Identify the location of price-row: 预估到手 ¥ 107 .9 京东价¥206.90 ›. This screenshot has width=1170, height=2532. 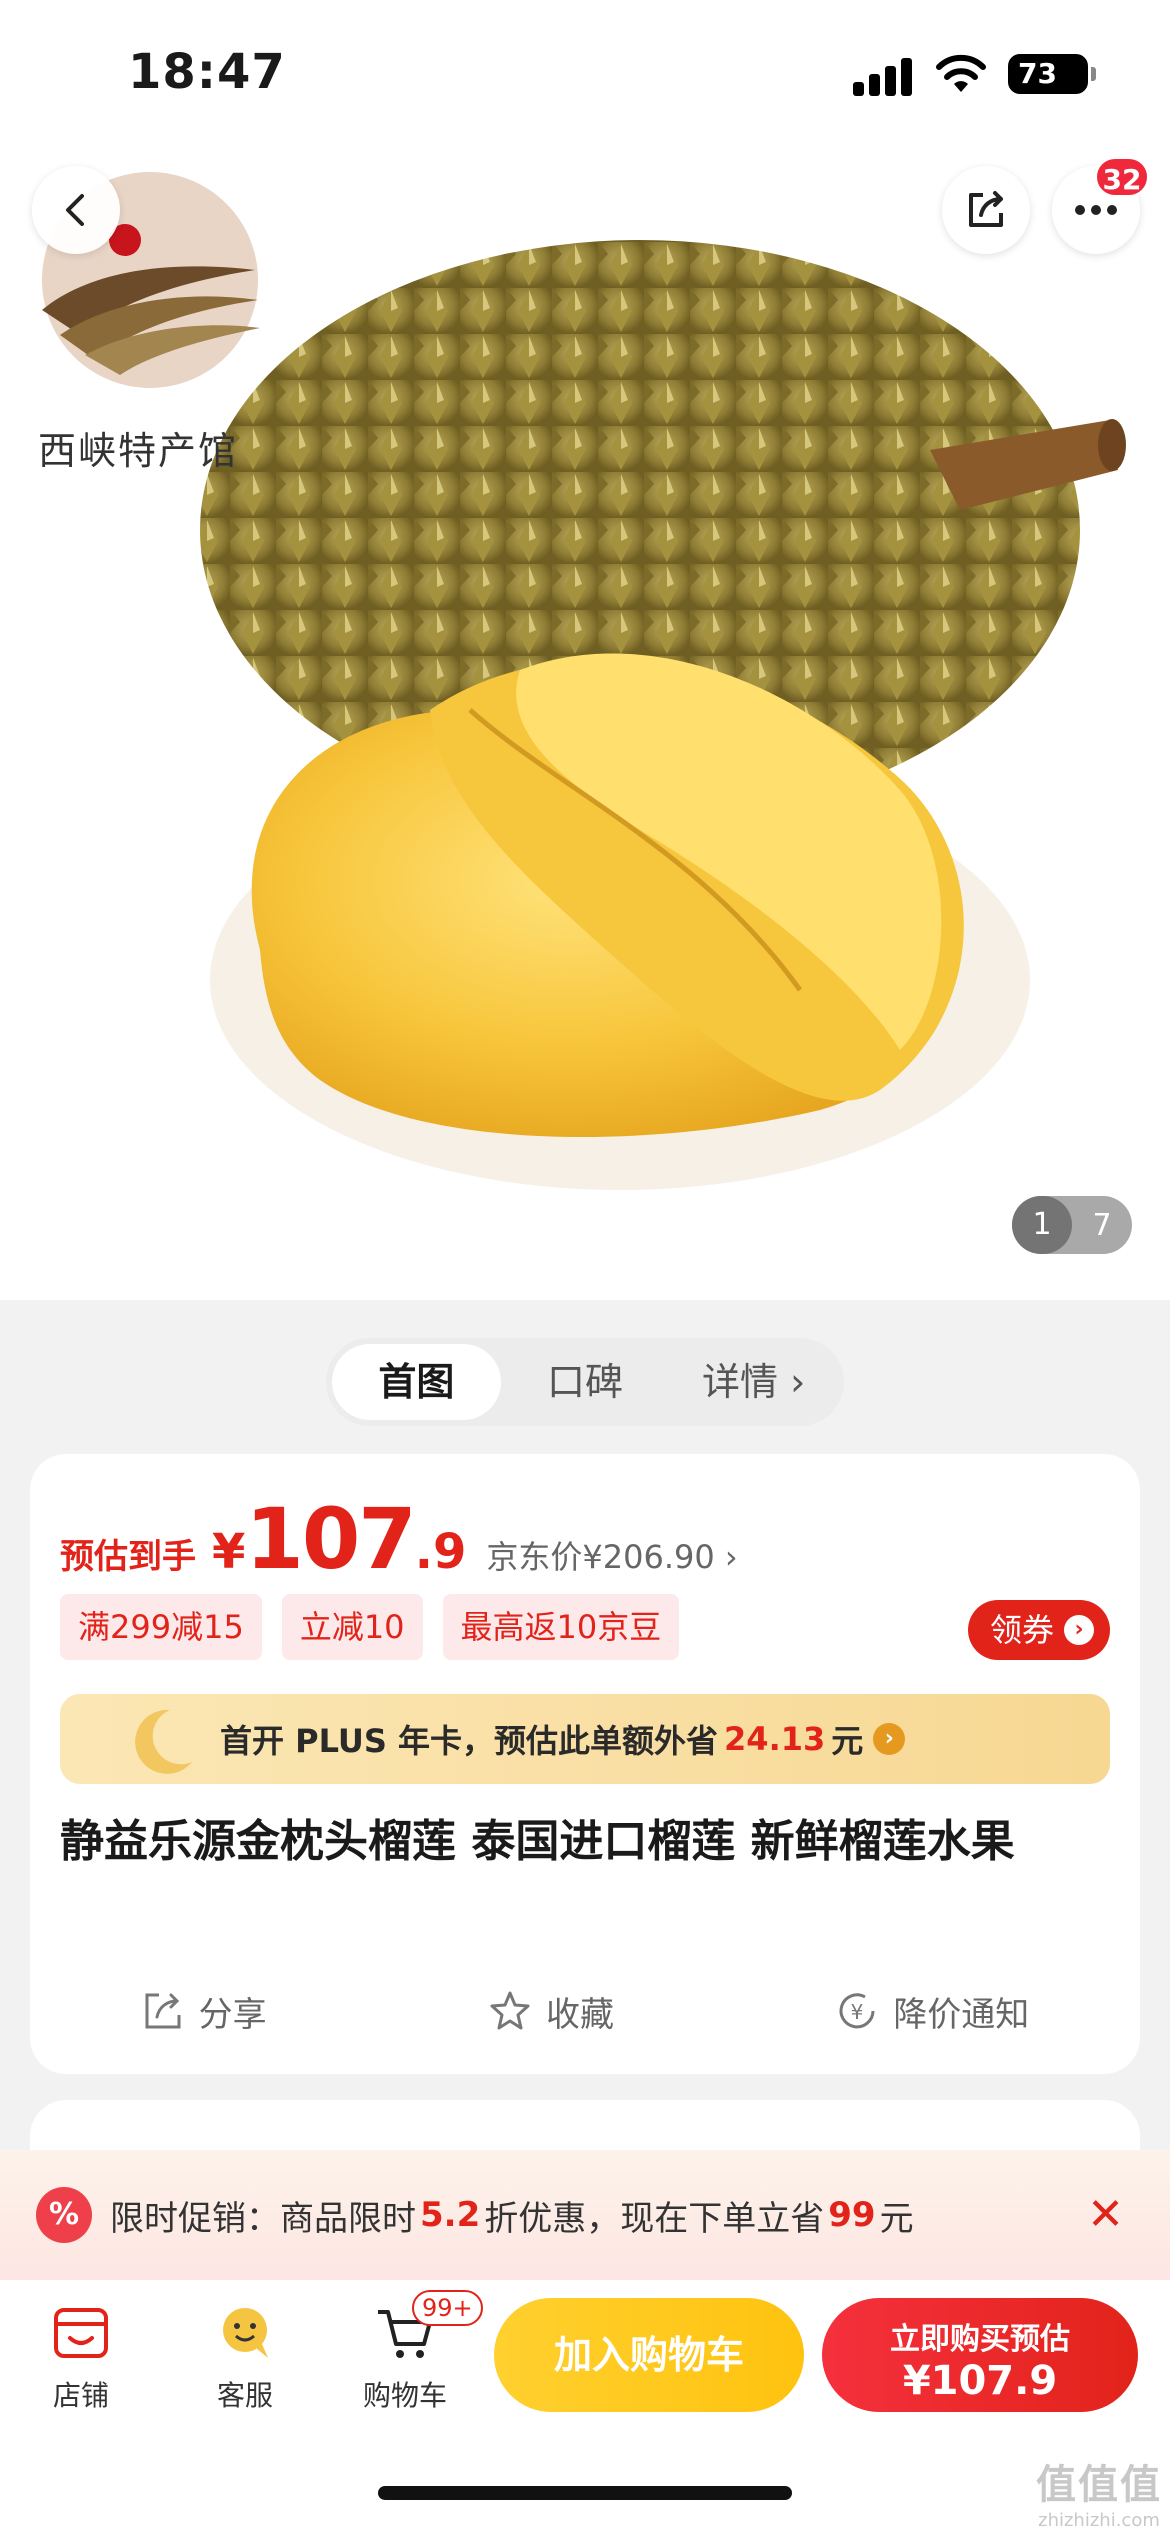
(399, 1539).